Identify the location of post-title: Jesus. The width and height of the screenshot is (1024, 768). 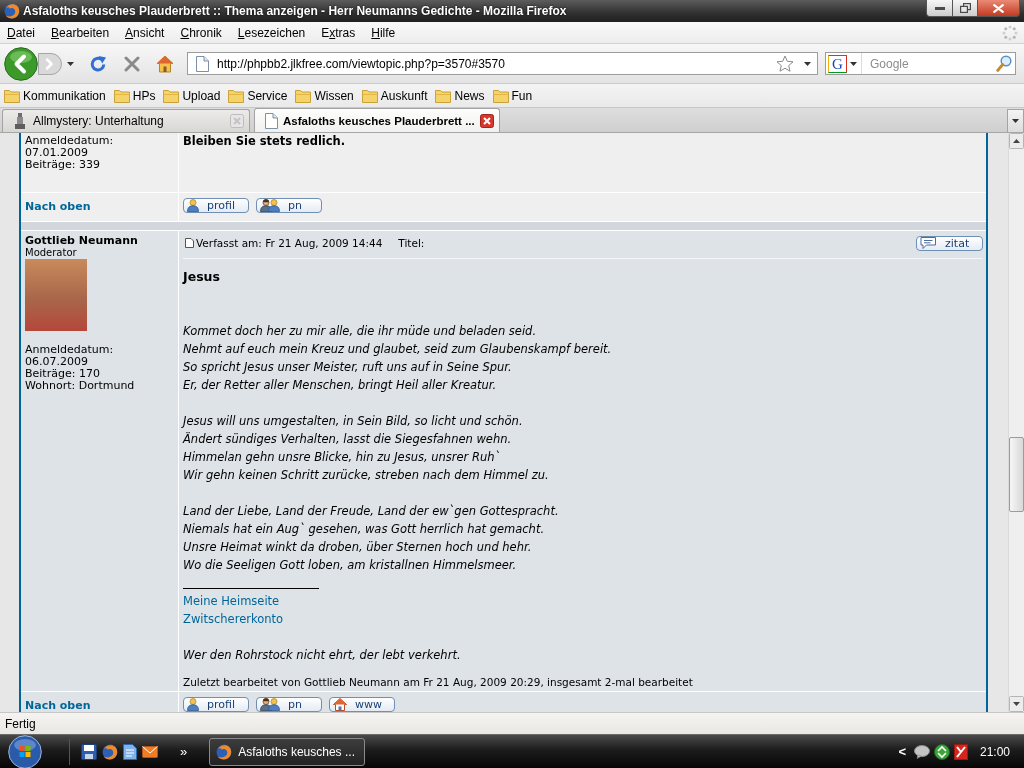
(202, 277).